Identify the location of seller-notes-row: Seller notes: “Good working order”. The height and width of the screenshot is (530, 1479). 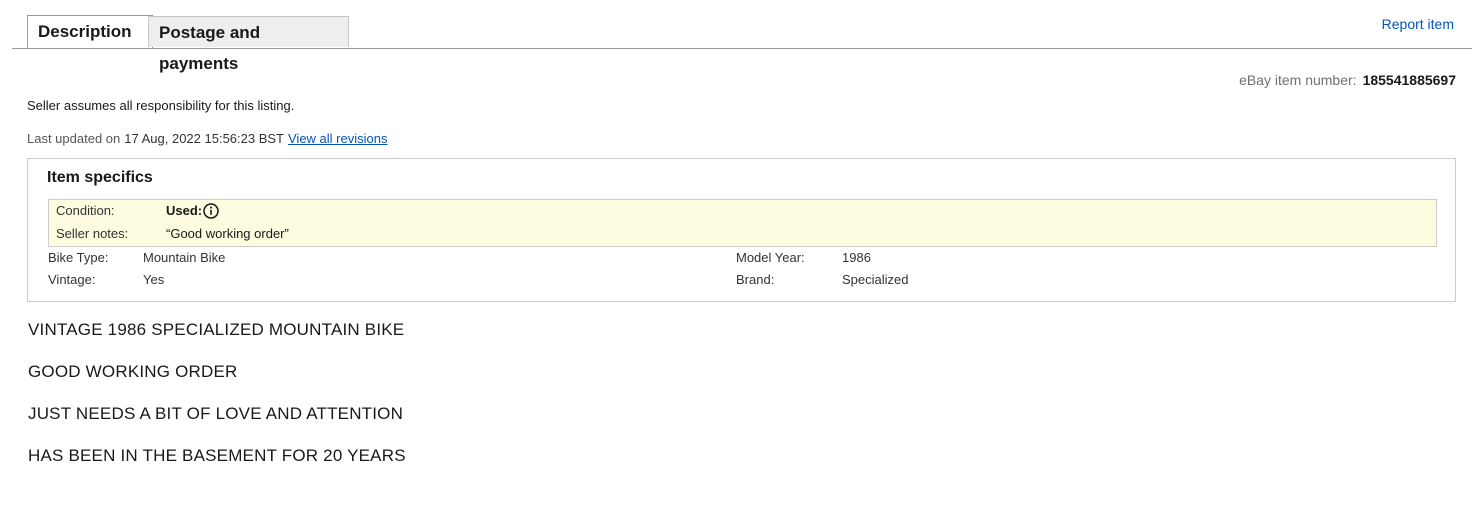
(172, 233).